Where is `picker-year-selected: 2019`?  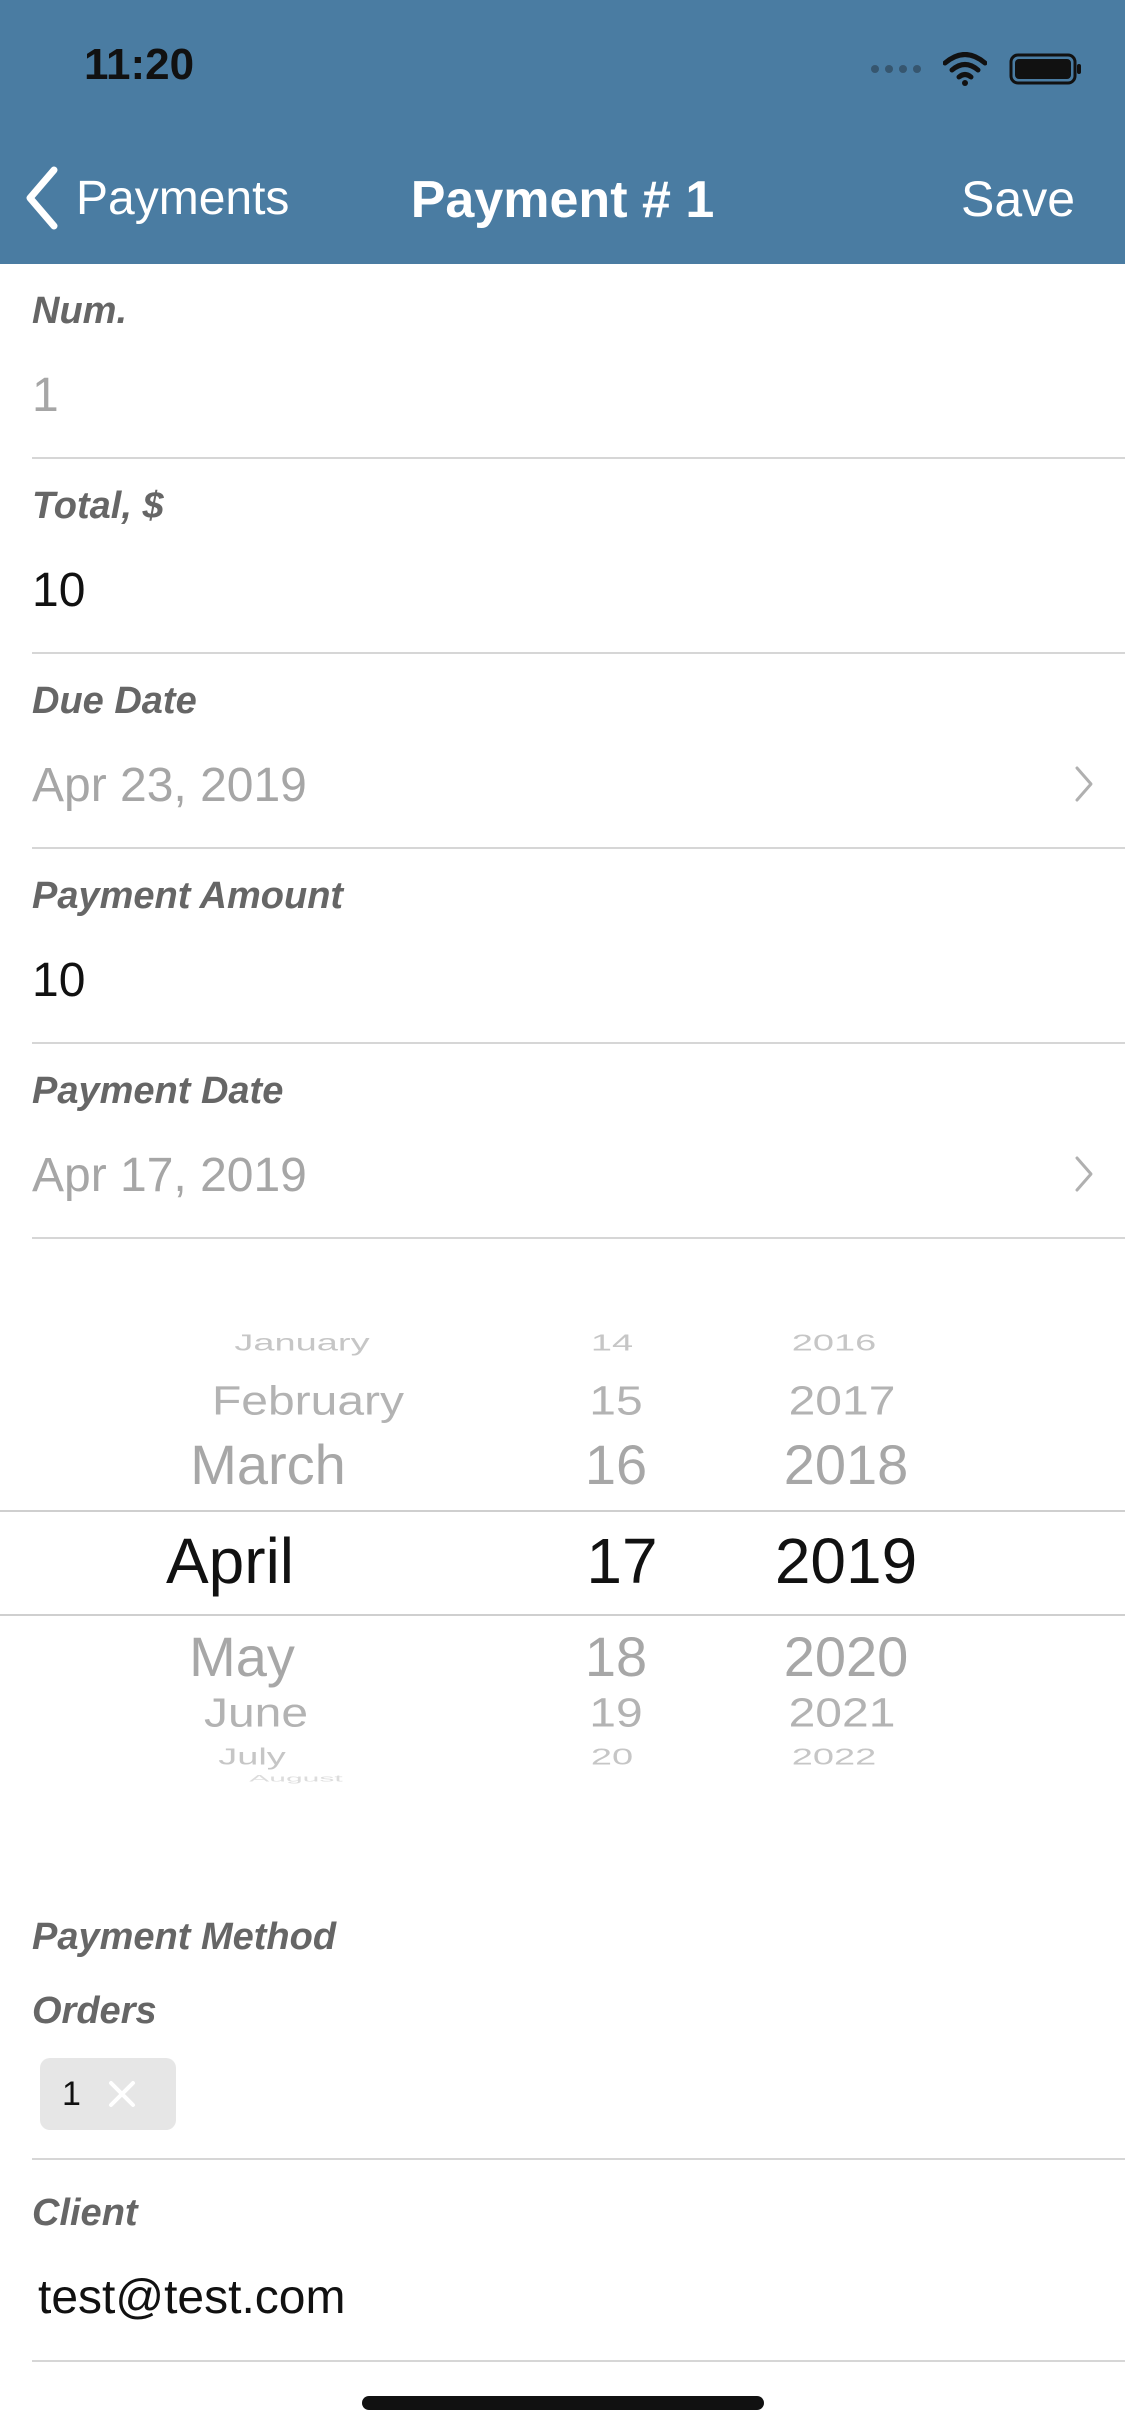 picker-year-selected: 2019 is located at coordinates (846, 1561).